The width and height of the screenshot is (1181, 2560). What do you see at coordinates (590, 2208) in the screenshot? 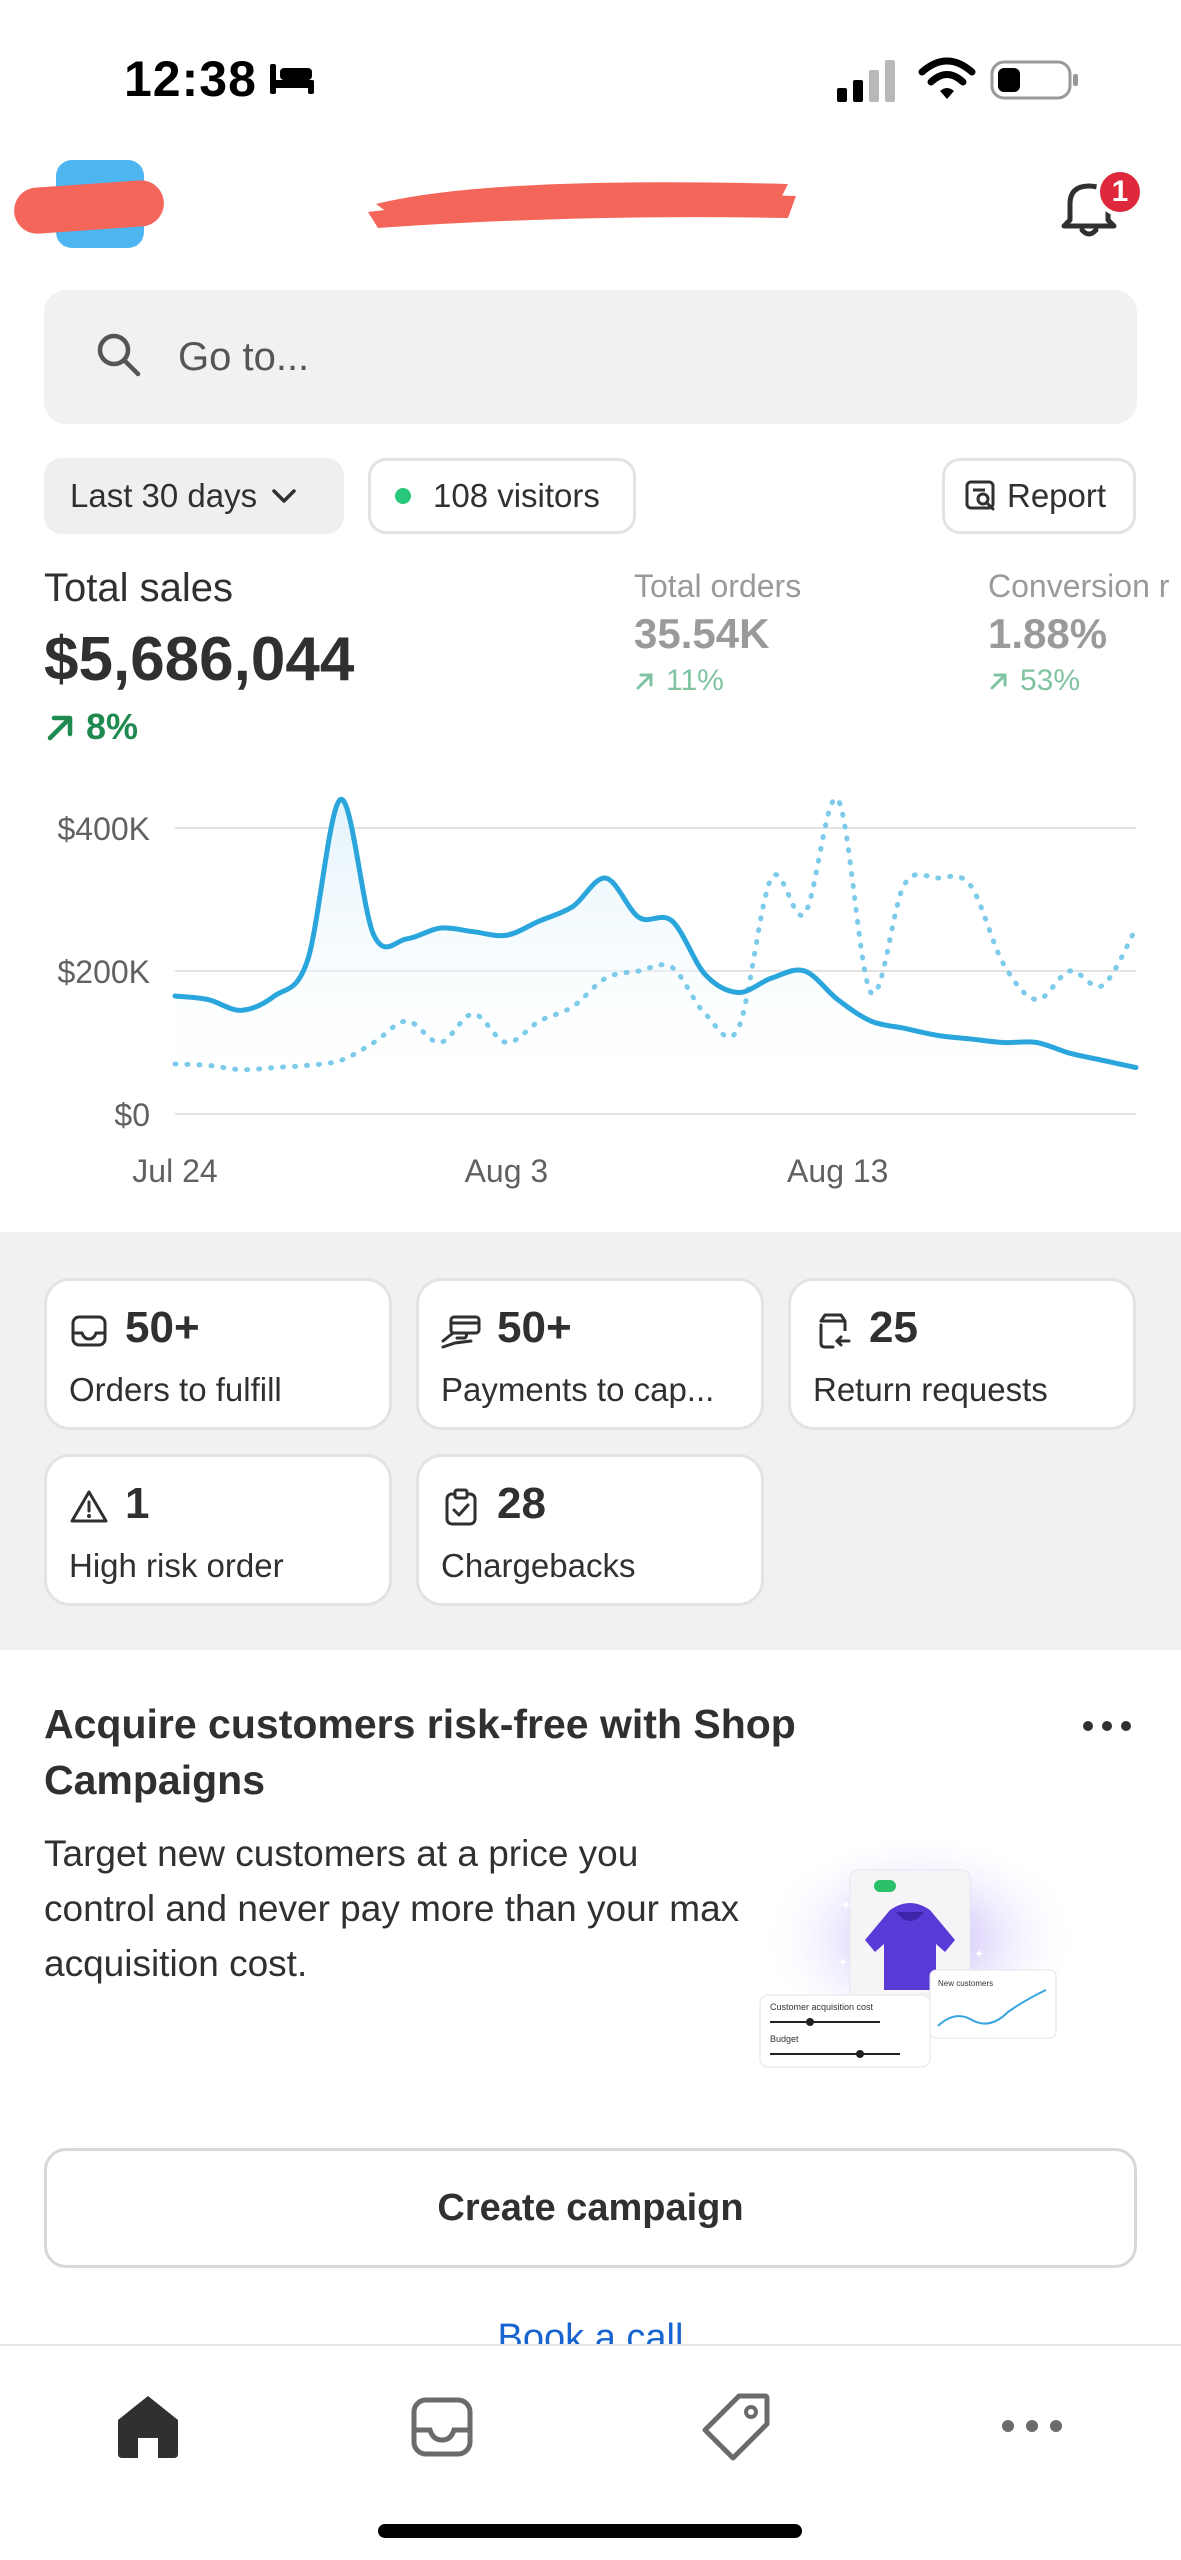
I see `create-campaign-button: Create campaign` at bounding box center [590, 2208].